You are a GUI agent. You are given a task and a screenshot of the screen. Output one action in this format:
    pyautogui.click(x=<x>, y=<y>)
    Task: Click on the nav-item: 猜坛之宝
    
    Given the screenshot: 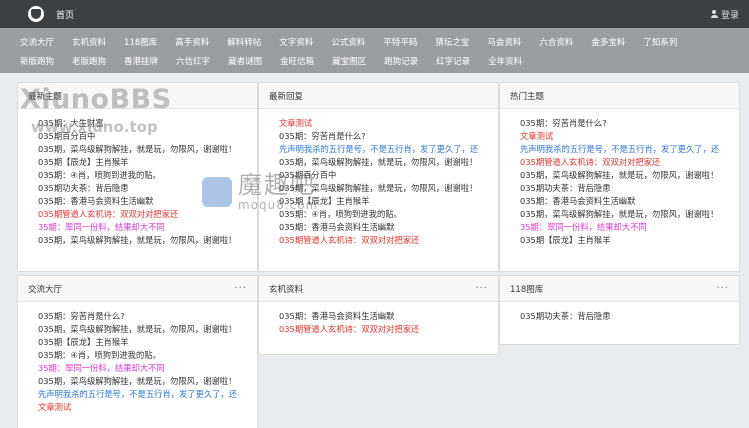 What is the action you would take?
    pyautogui.click(x=452, y=42)
    